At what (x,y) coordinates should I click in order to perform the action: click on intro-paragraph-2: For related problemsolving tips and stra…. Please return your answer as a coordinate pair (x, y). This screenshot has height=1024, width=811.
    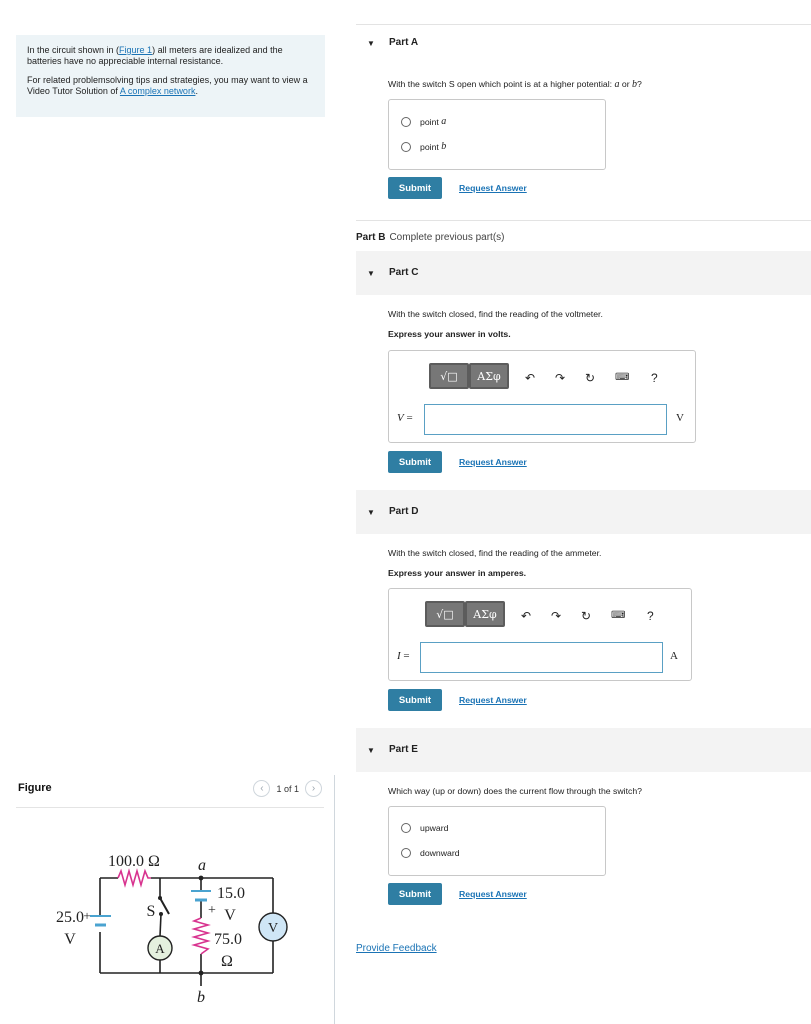
    Looking at the image, I should click on (167, 85).